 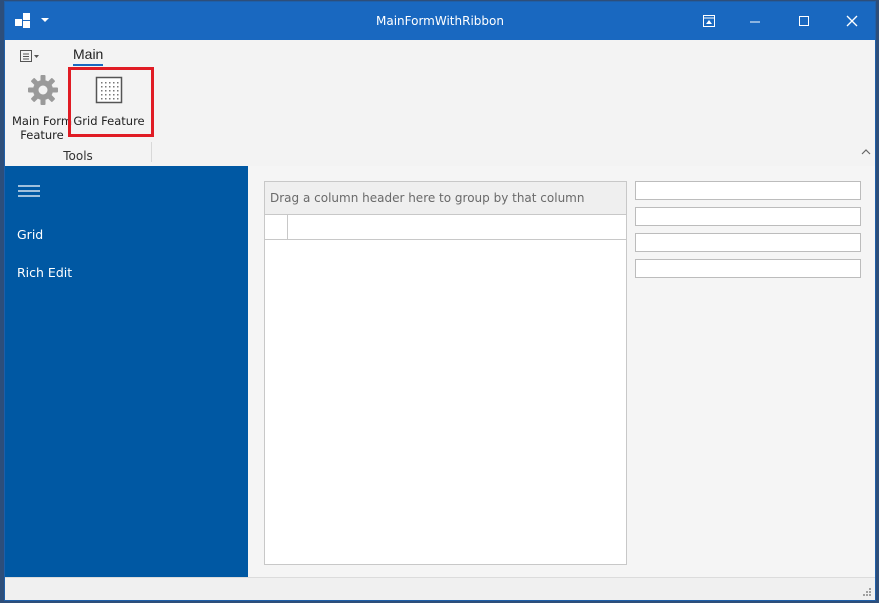 I want to click on close-icon, so click(x=852, y=21).